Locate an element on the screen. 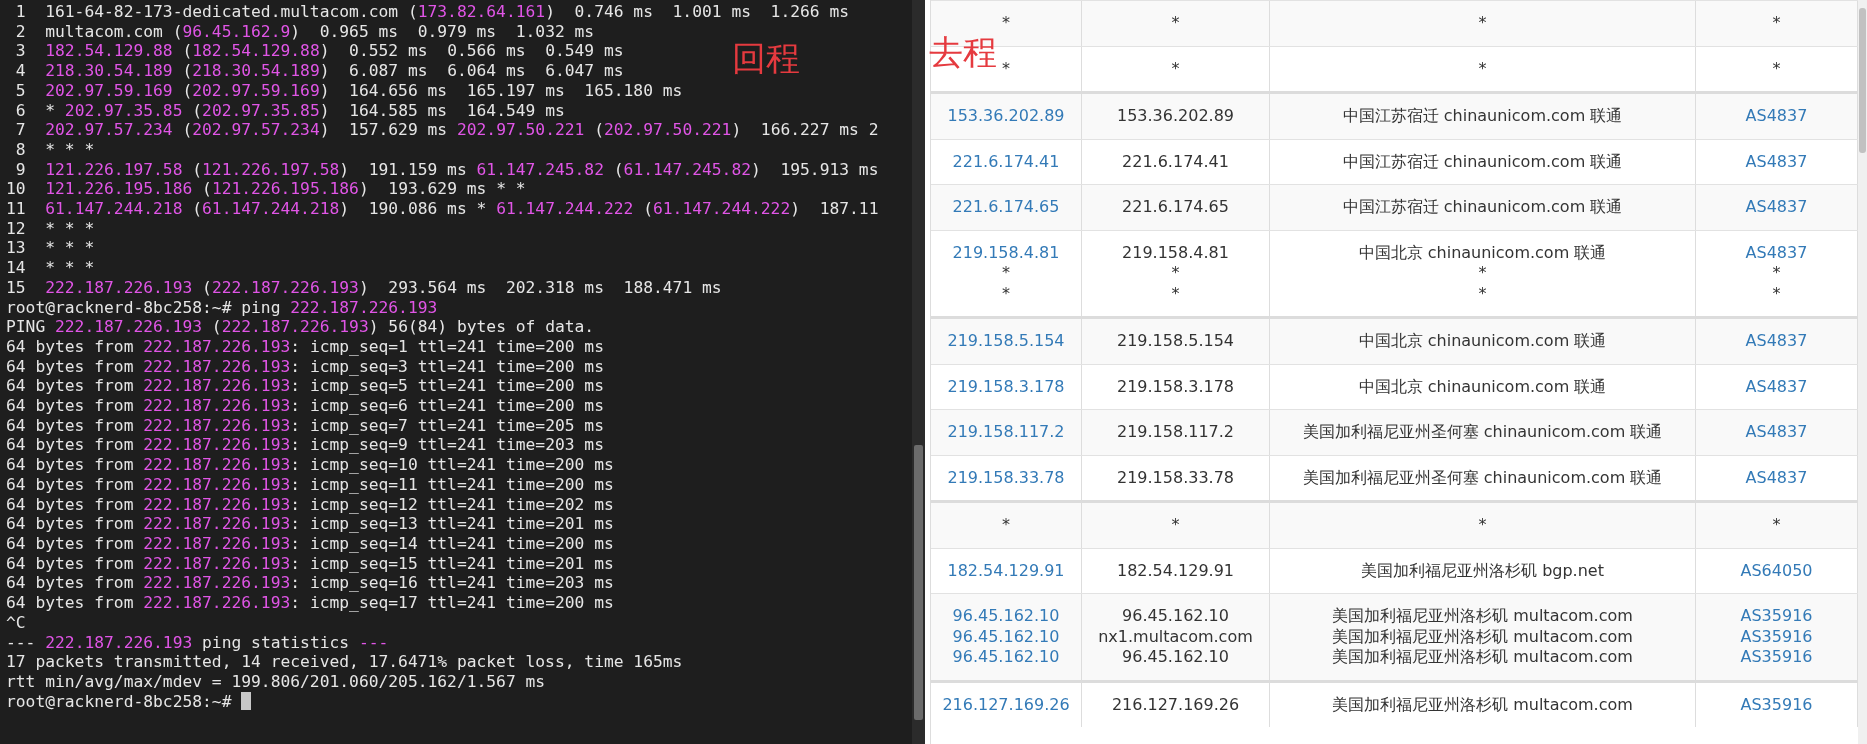 This screenshot has height=744, width=1867. ip-link: 153.36.202.89 is located at coordinates (1006, 116).